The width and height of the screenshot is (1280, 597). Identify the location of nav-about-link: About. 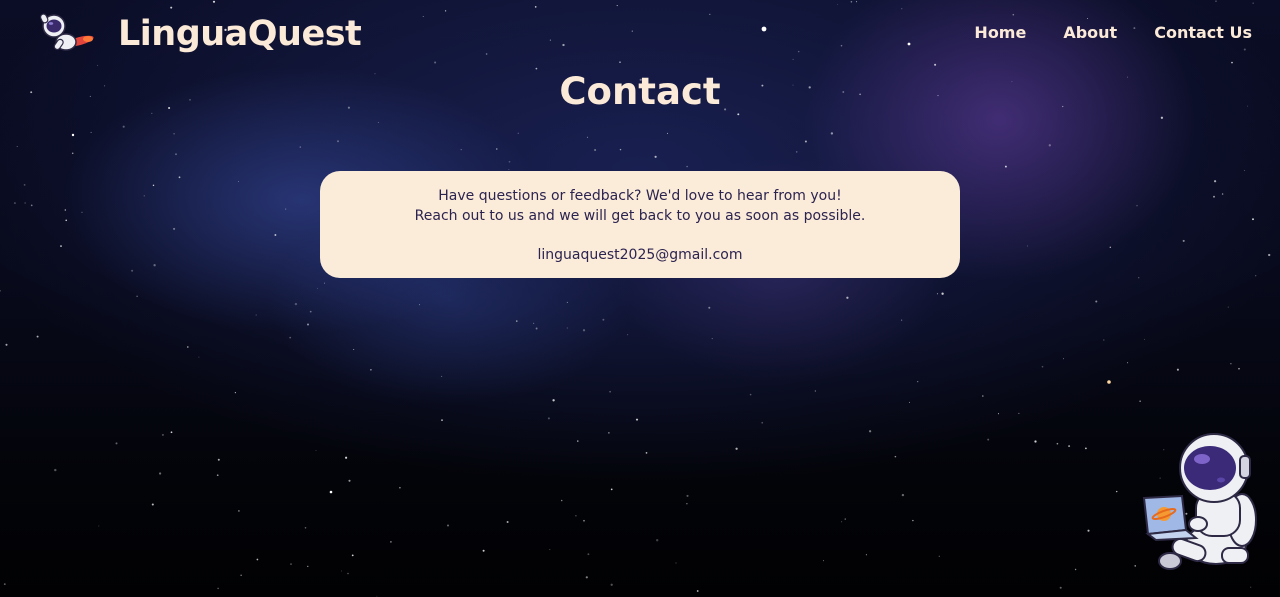
(1090, 32).